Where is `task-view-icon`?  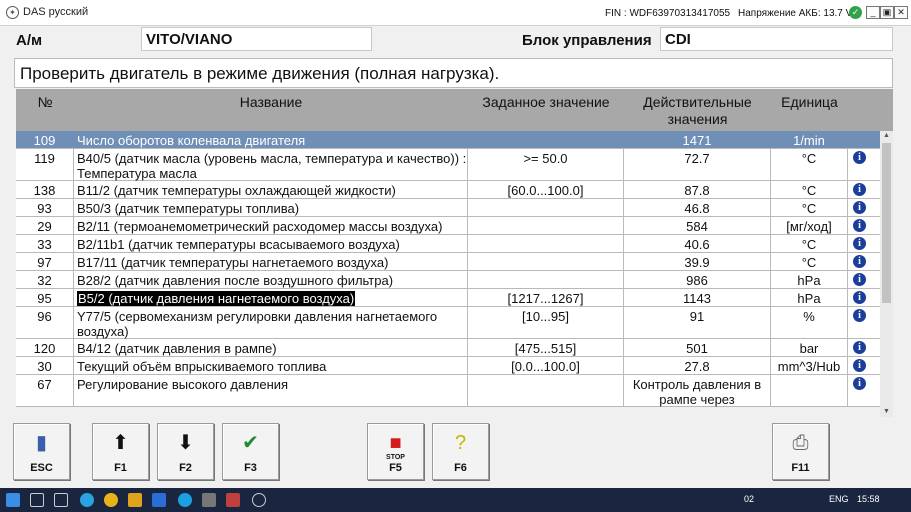
task-view-icon is located at coordinates (61, 500).